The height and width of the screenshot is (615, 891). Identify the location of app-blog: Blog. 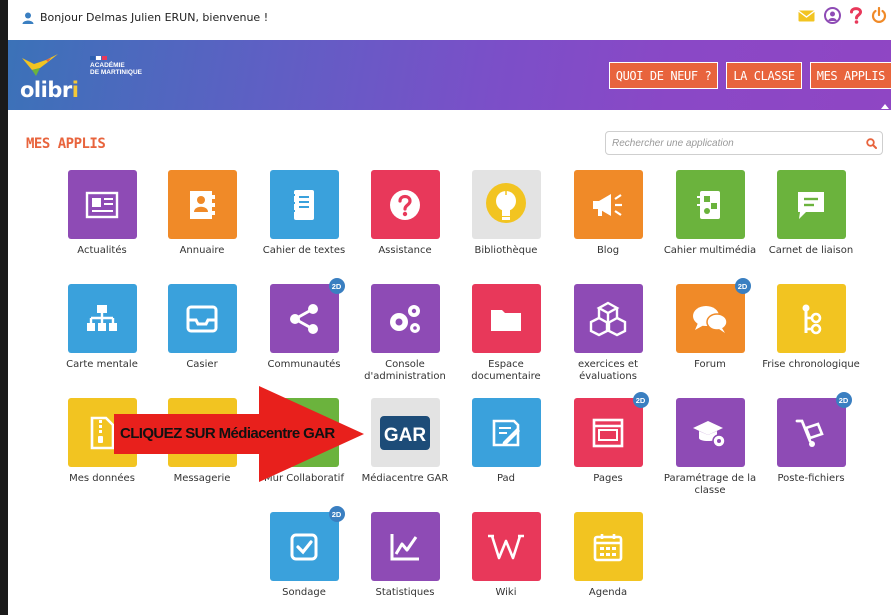
(608, 213).